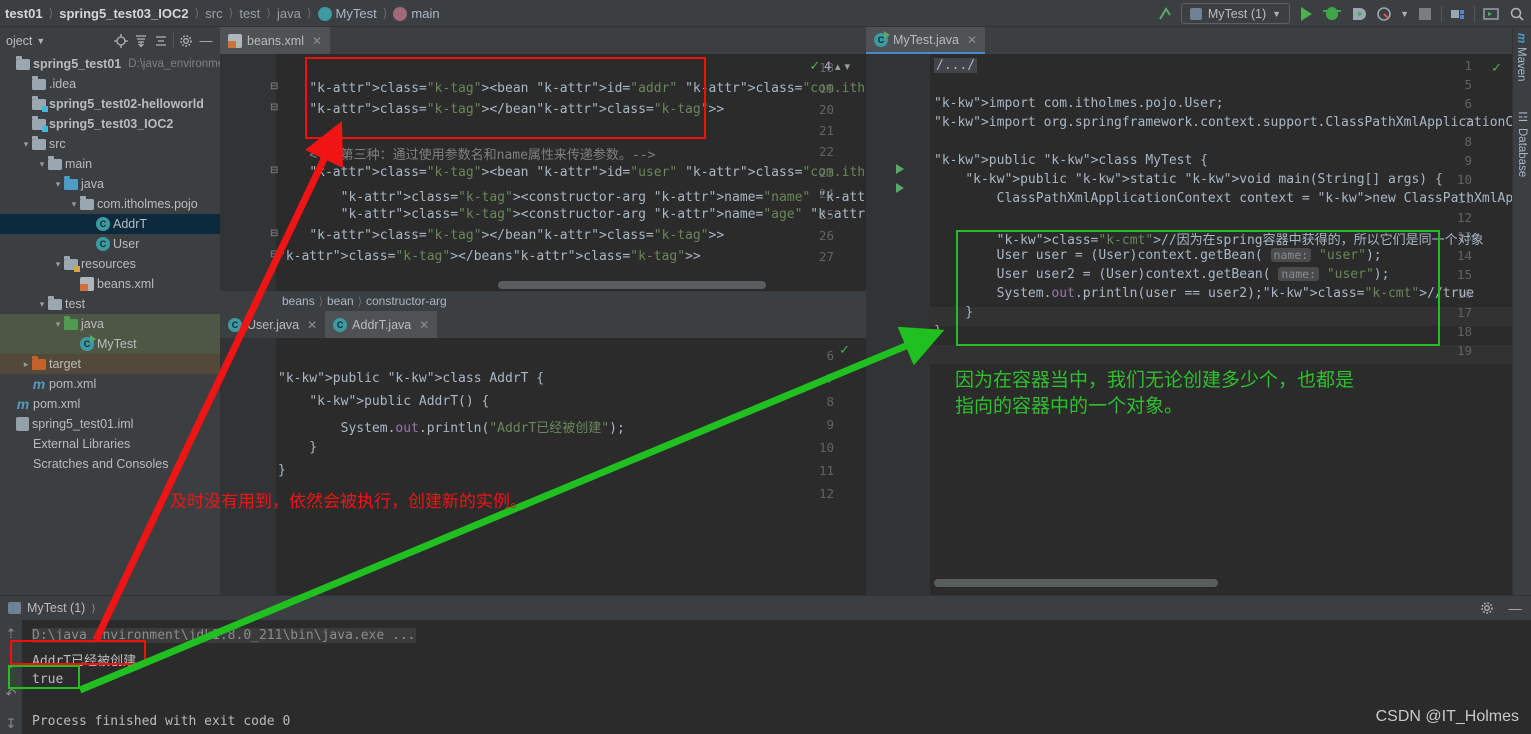  What do you see at coordinates (11, 694) in the screenshot?
I see `soft-wrap-icon: ↶` at bounding box center [11, 694].